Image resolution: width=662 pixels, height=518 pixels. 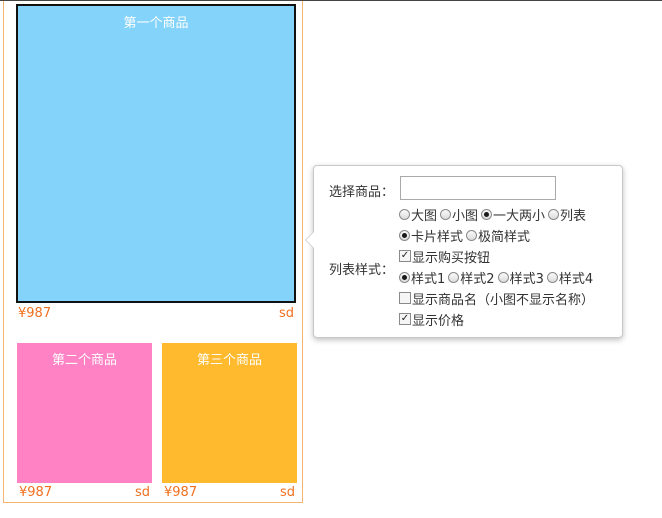 I want to click on show-name-row: 显示商品名（小图不显示名称）, so click(x=498, y=298).